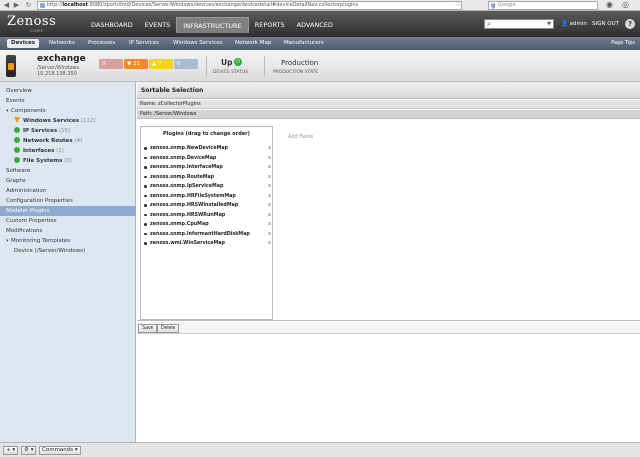  I want to click on list-item: zenoss.snmp.InterfaceMap x, so click(207, 167).